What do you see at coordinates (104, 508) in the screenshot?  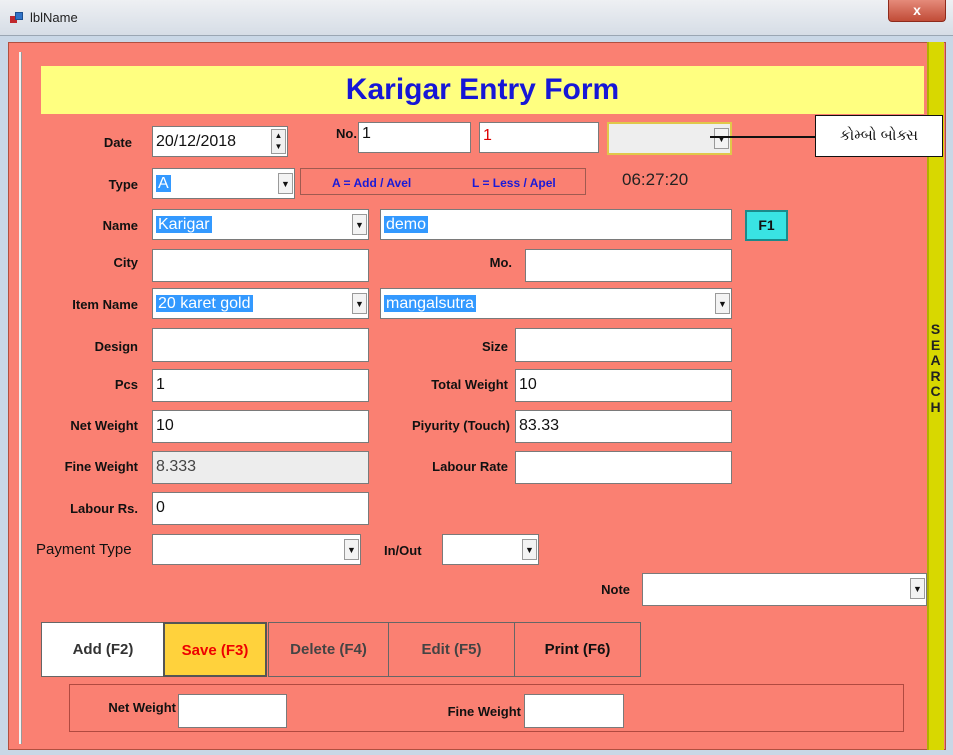 I see `labour-rs-label: Labour Rs.` at bounding box center [104, 508].